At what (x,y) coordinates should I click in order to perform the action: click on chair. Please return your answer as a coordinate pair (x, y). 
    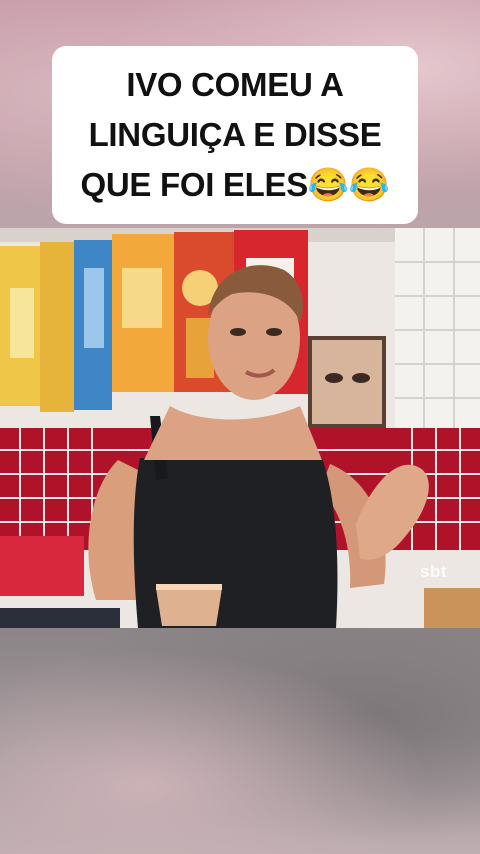
    Looking at the image, I should click on (452, 608).